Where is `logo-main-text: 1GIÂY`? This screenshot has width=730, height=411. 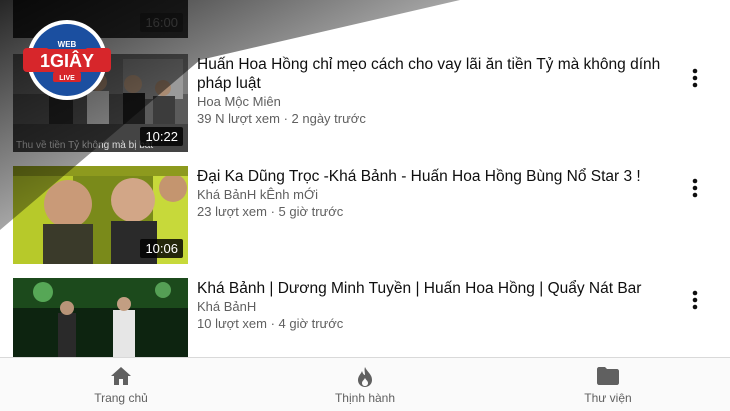
logo-main-text: 1GIÂY is located at coordinates (67, 60).